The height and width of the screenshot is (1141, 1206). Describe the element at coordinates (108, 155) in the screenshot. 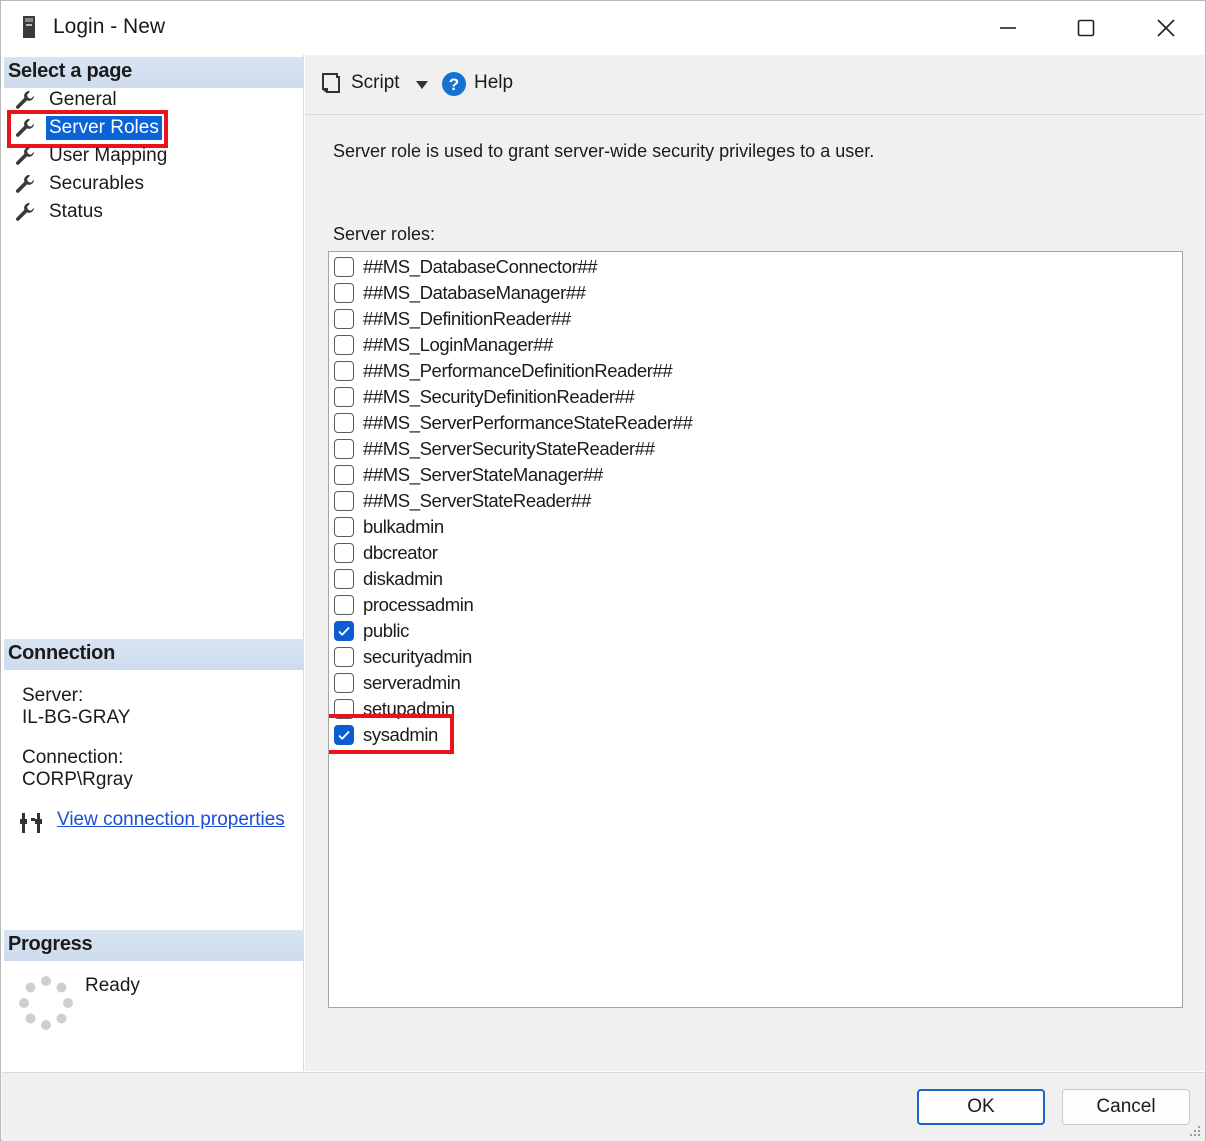

I see `page-item-label: User Mapping` at that location.